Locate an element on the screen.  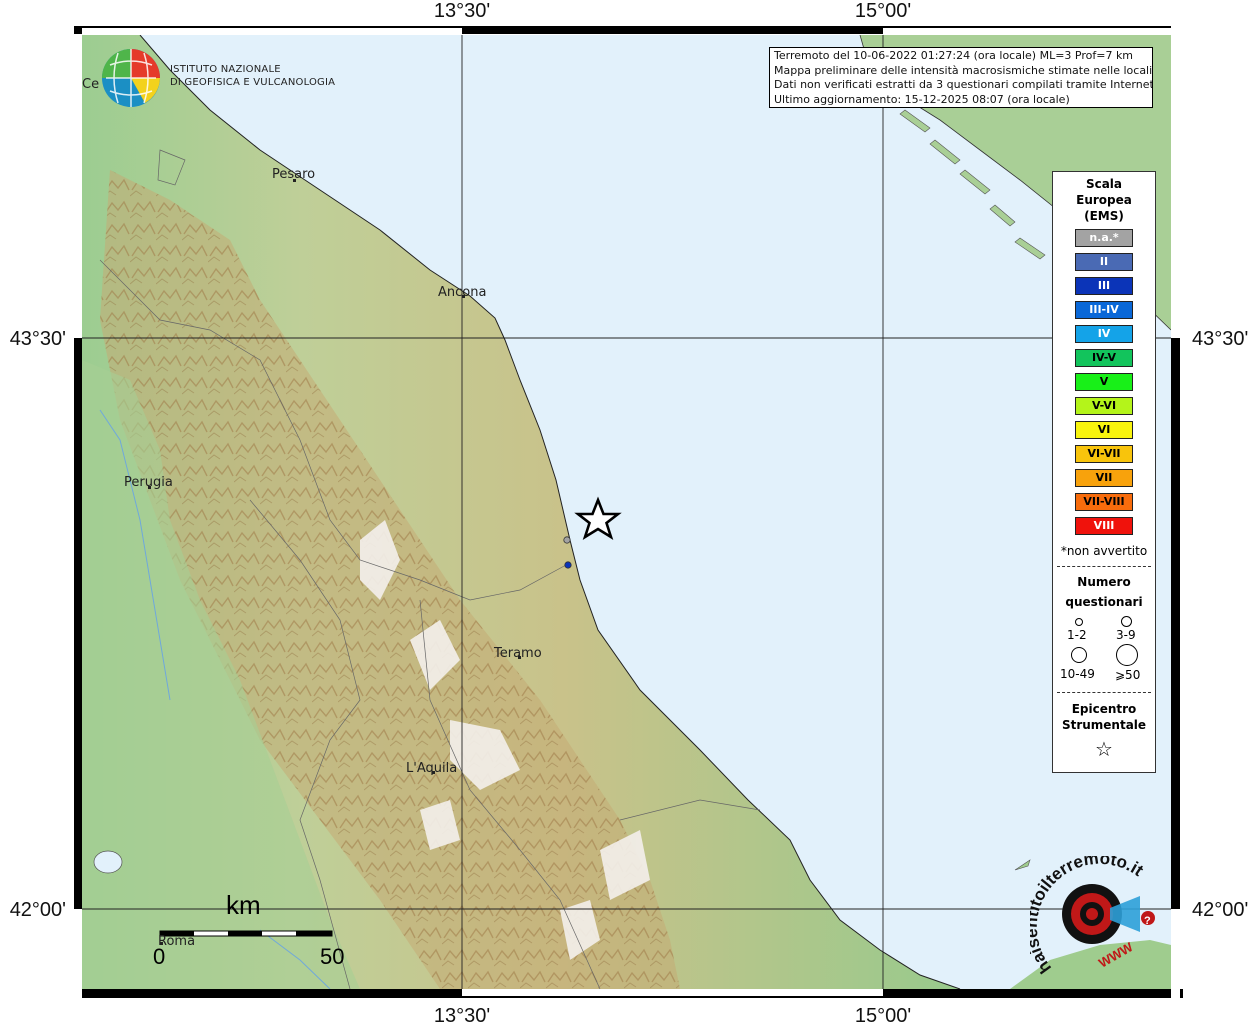
city-ancona: Ancona is located at coordinates (462, 292).